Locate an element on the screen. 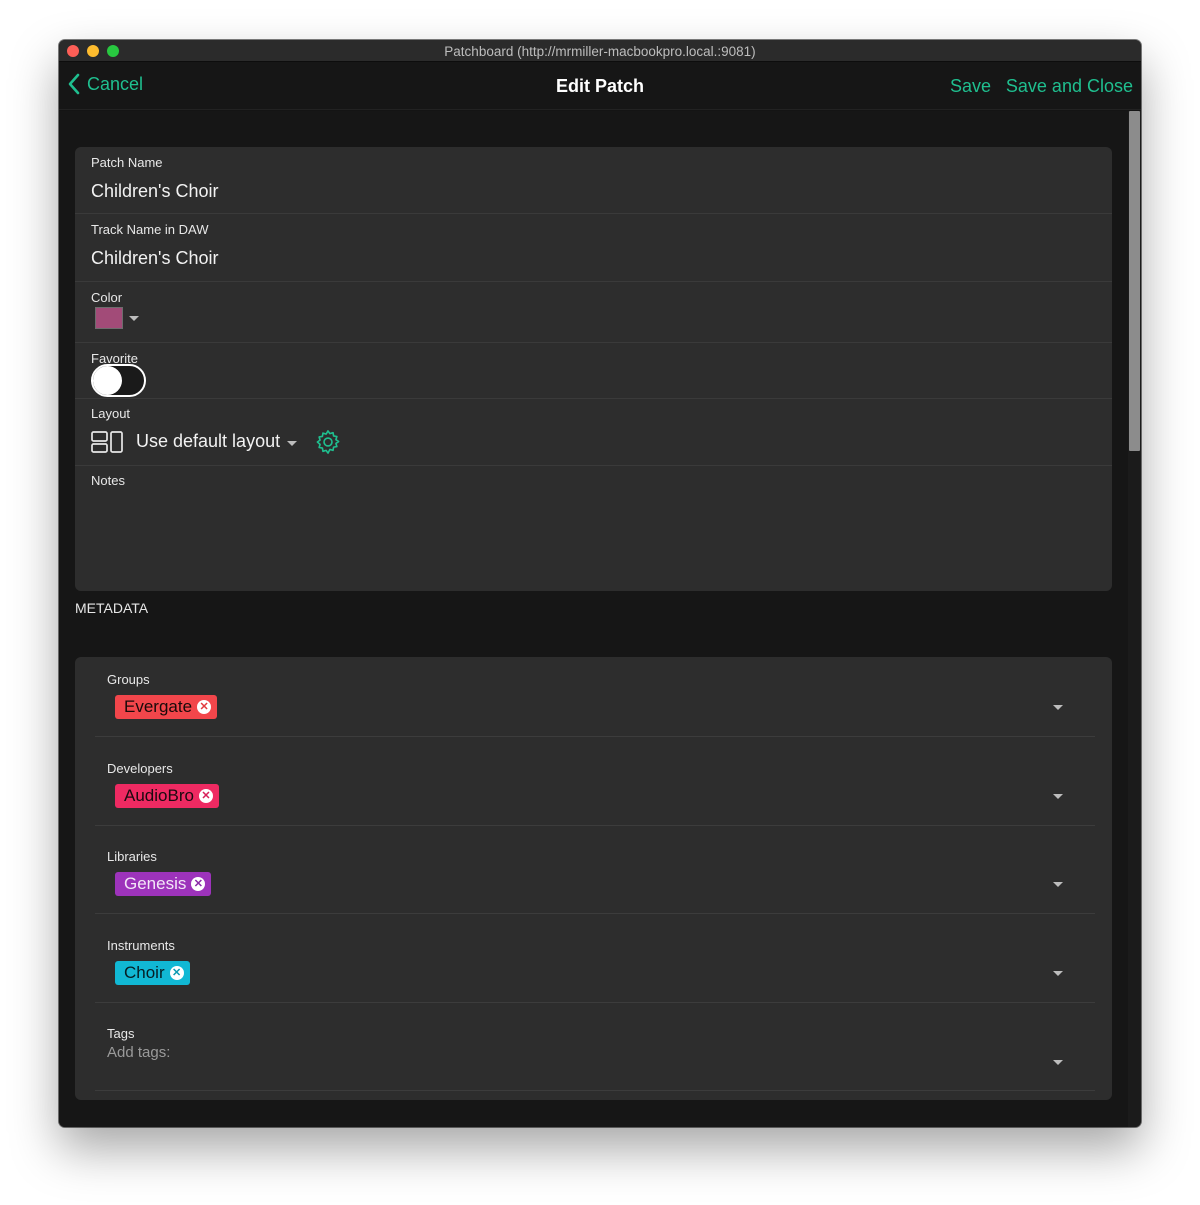  color-picker is located at coordinates (109, 318).